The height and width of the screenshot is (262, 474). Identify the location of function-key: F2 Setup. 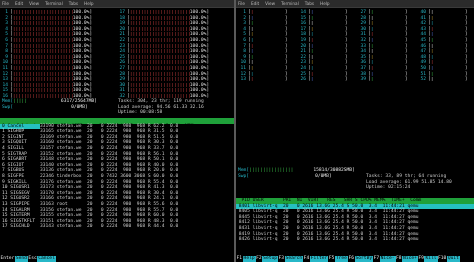
(267, 259).